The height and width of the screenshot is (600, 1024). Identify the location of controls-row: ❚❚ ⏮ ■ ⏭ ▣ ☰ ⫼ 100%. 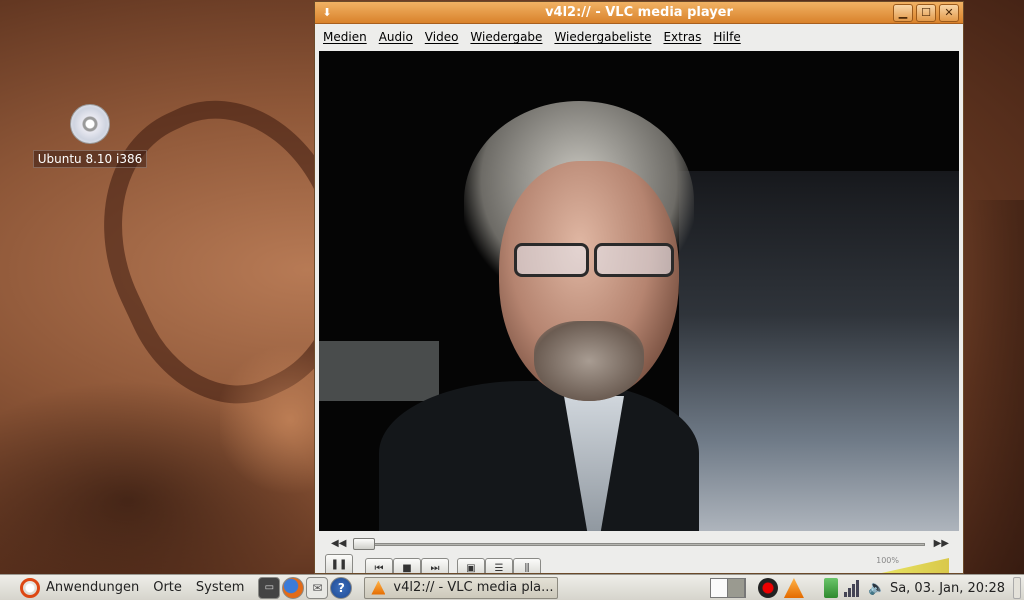
(639, 563).